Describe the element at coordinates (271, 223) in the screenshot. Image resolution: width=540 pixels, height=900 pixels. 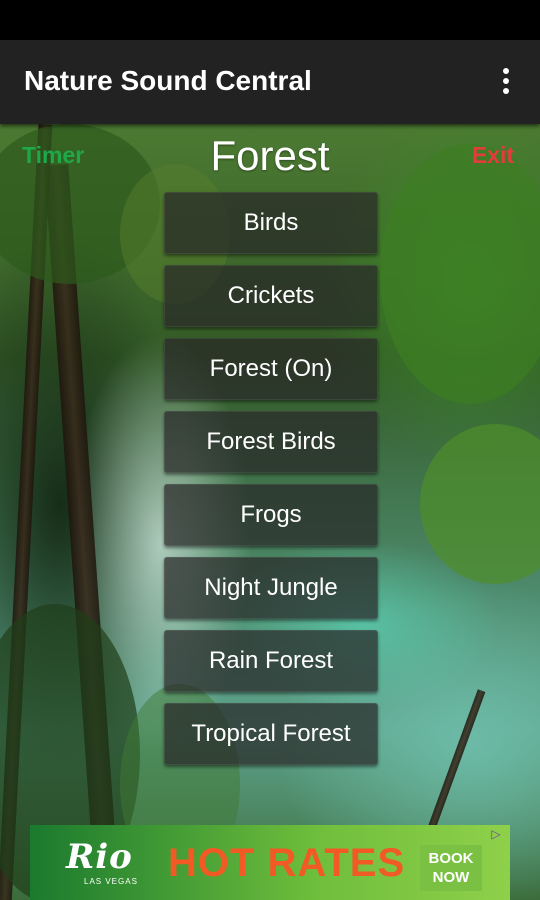
I see `sound-button-birds: Birds` at that location.